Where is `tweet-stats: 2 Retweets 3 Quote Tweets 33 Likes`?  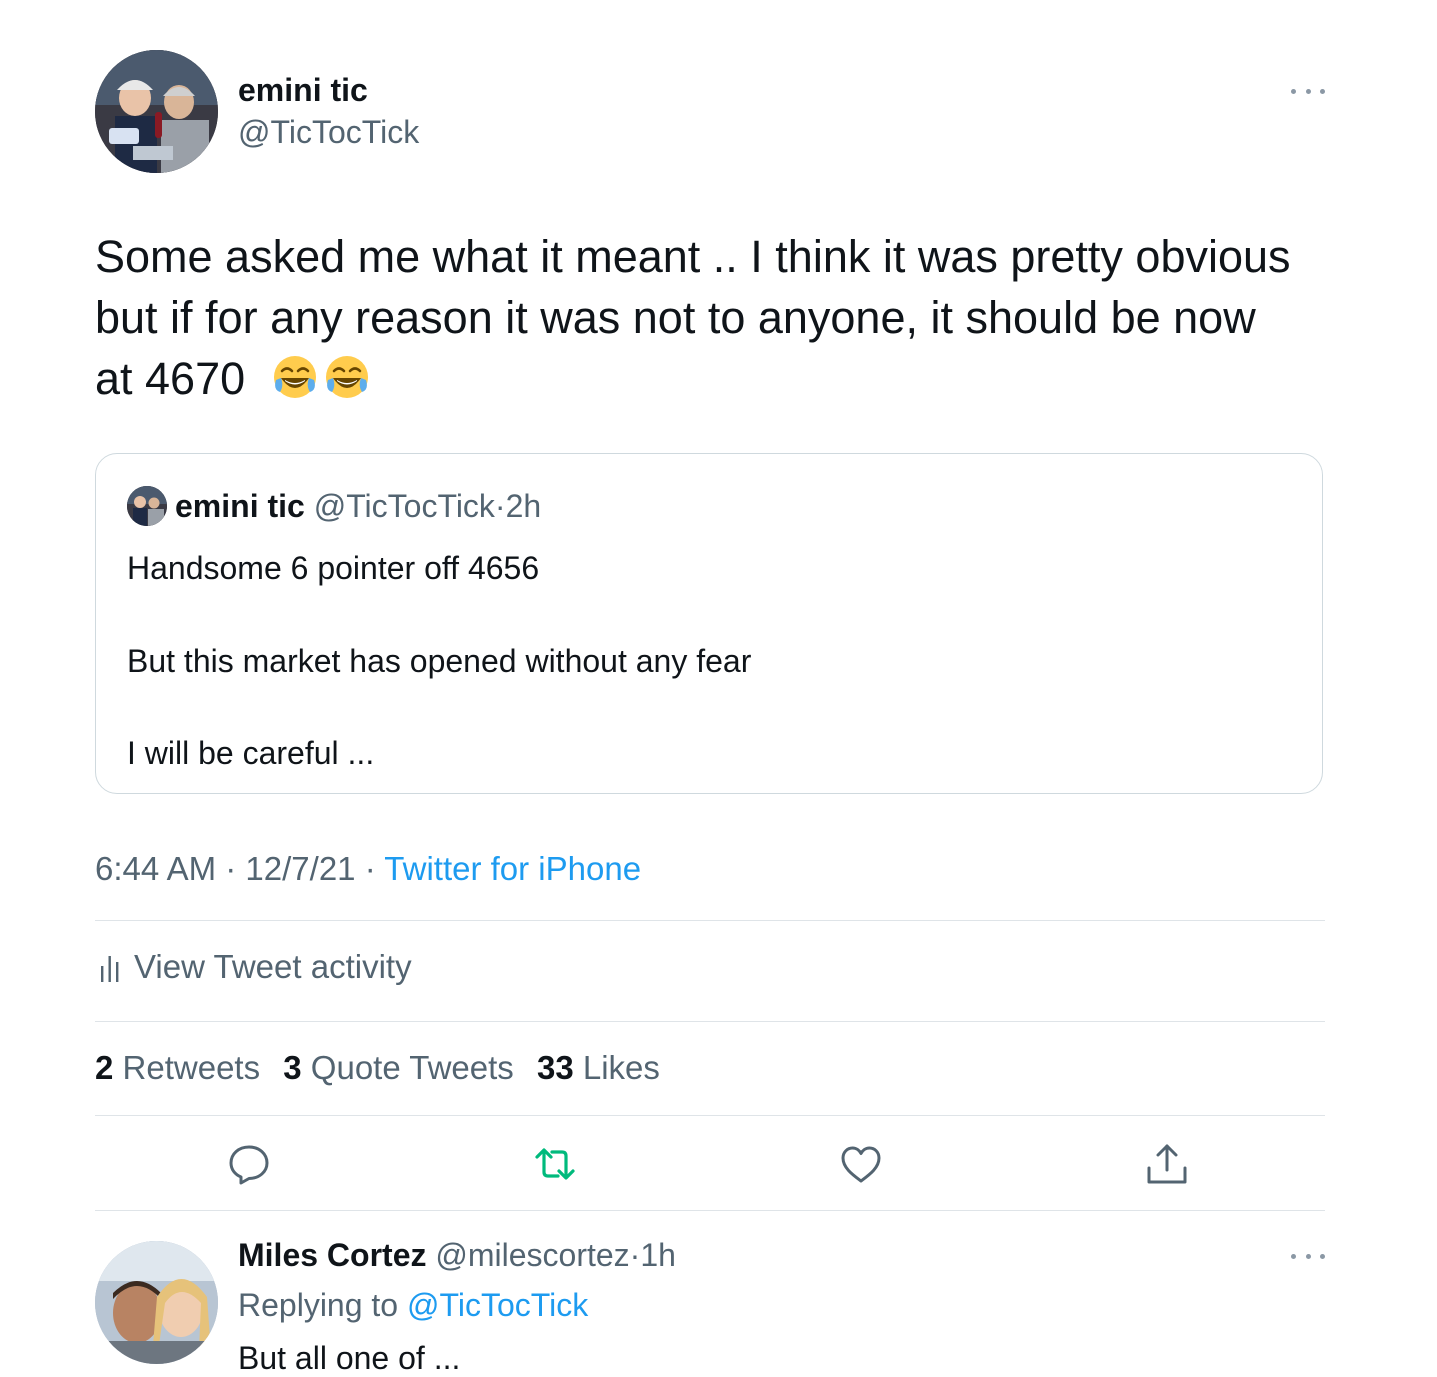
tweet-stats: 2 Retweets 3 Quote Tweets 33 Likes is located at coordinates (384, 1068).